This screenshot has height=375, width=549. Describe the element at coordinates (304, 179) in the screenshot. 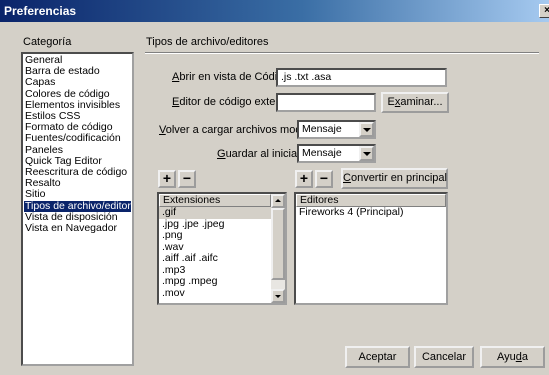

I see `add-editor-button: +` at that location.